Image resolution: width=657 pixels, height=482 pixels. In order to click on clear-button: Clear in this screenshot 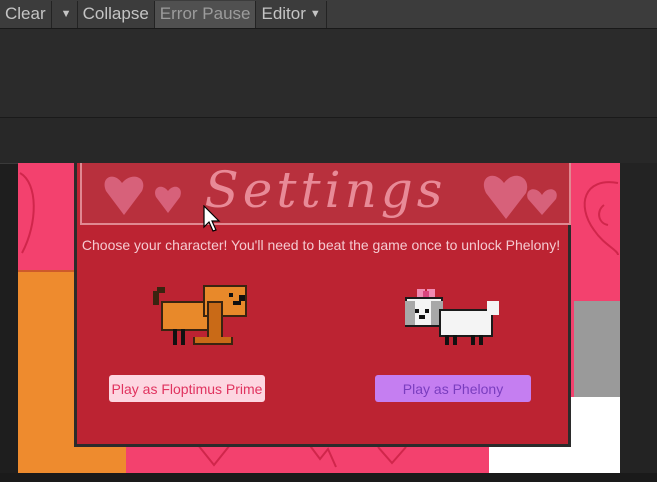, I will do `click(26, 14)`.